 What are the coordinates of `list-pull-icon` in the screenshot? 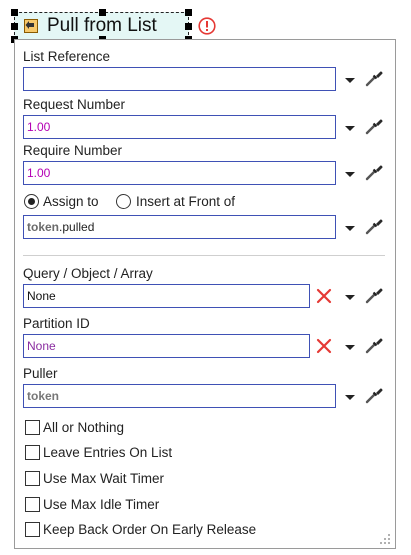 It's located at (31, 26).